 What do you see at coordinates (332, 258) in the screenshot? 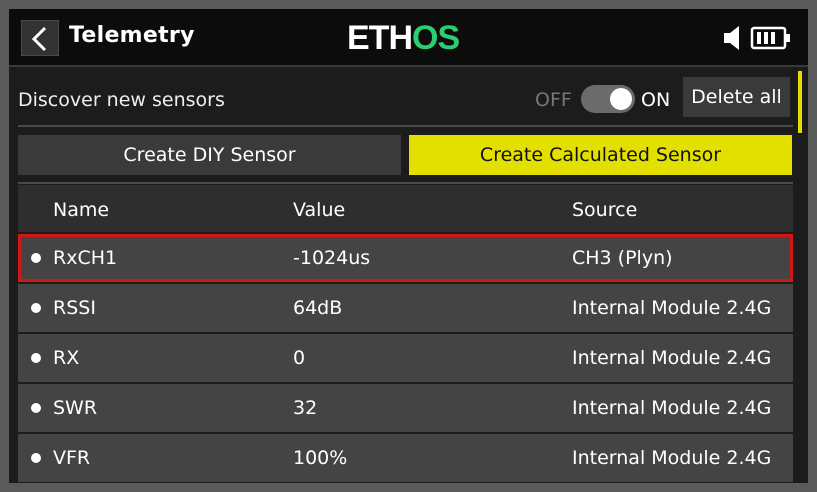
I see `sensor-value: -1024us` at bounding box center [332, 258].